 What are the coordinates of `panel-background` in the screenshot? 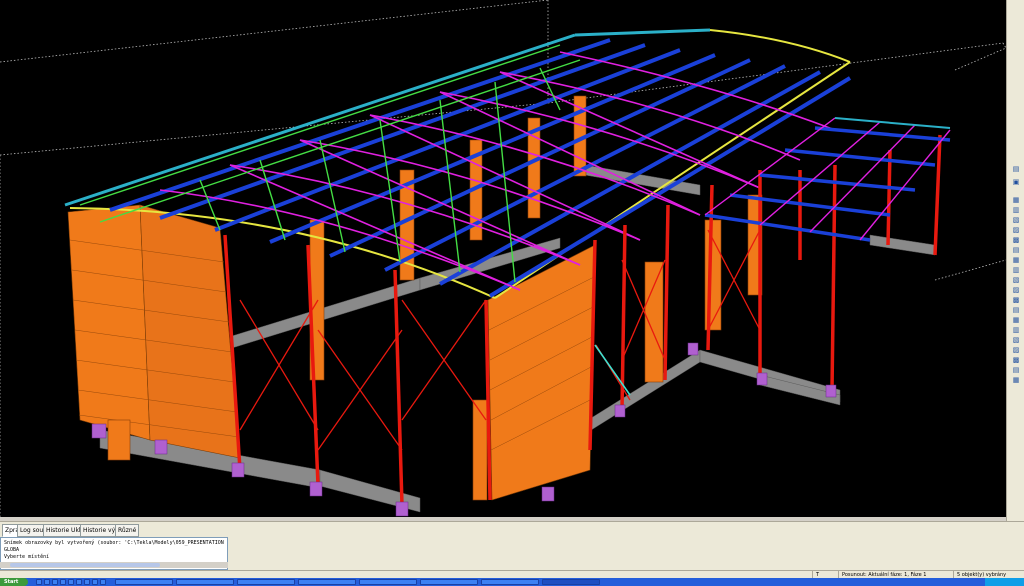 It's located at (626, 553).